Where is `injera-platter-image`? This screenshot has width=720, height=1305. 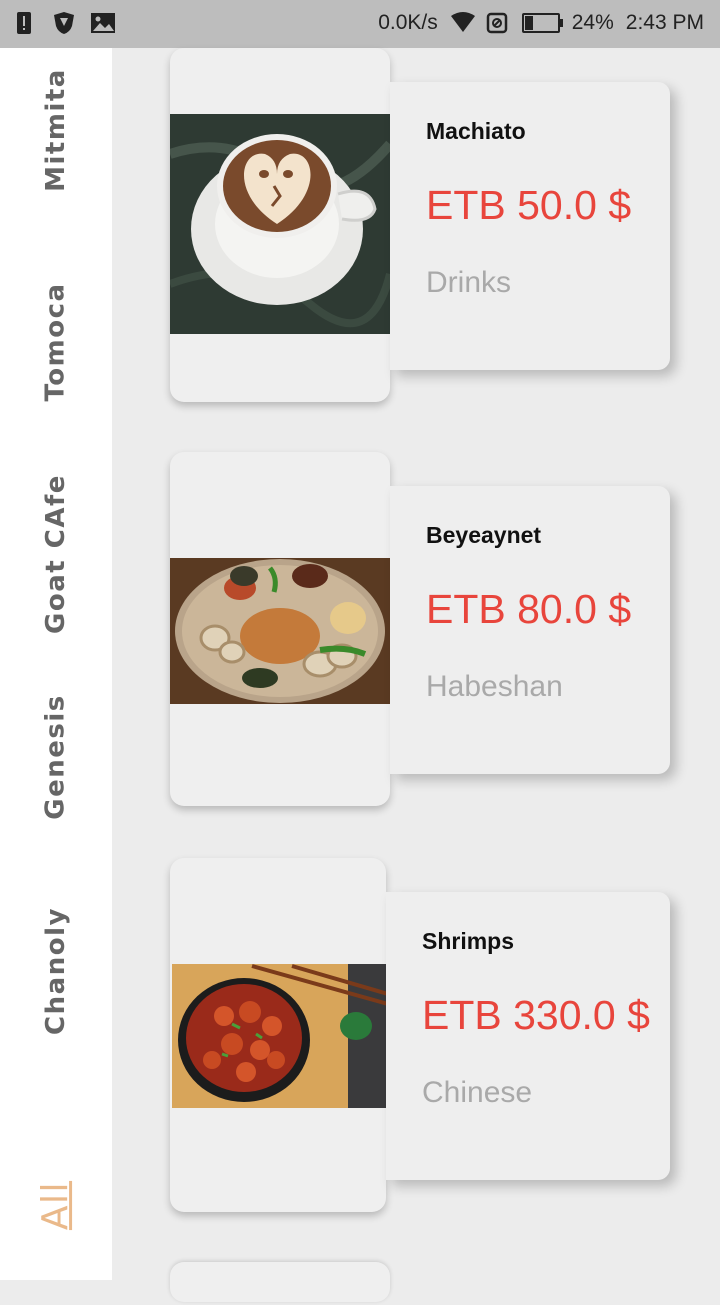
injera-platter-image is located at coordinates (280, 631).